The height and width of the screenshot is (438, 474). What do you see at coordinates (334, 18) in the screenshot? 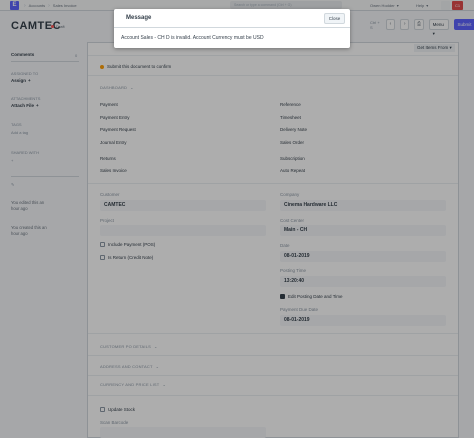
I see `close-button: Close` at bounding box center [334, 18].